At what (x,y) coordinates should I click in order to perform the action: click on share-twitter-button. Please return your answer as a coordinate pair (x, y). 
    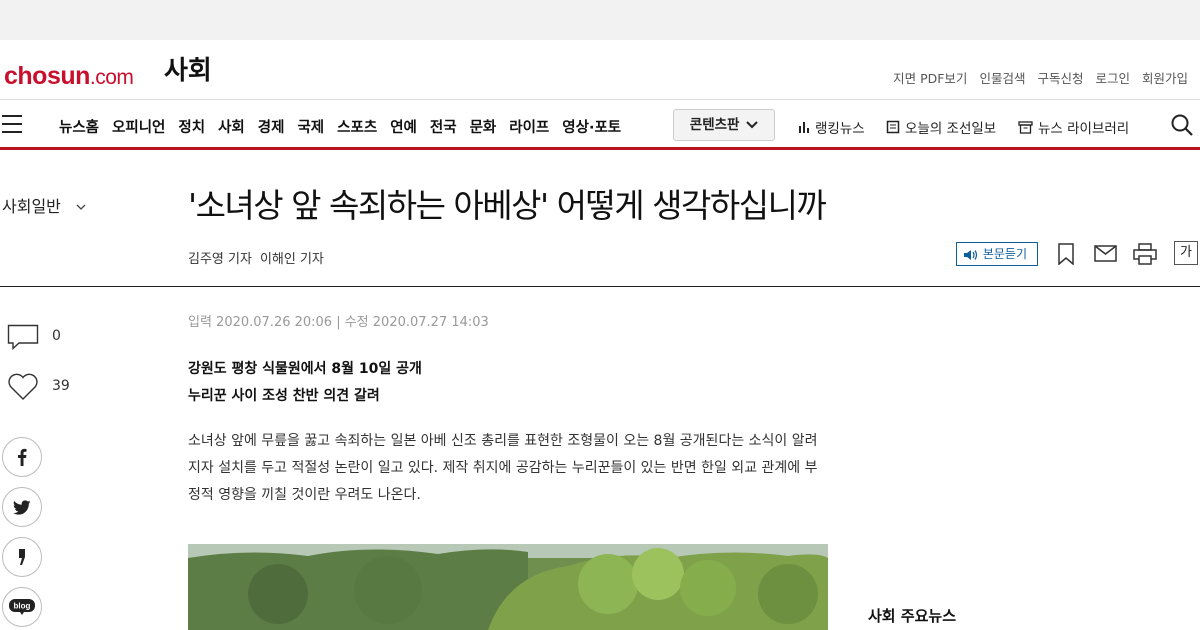
    Looking at the image, I should click on (22, 507).